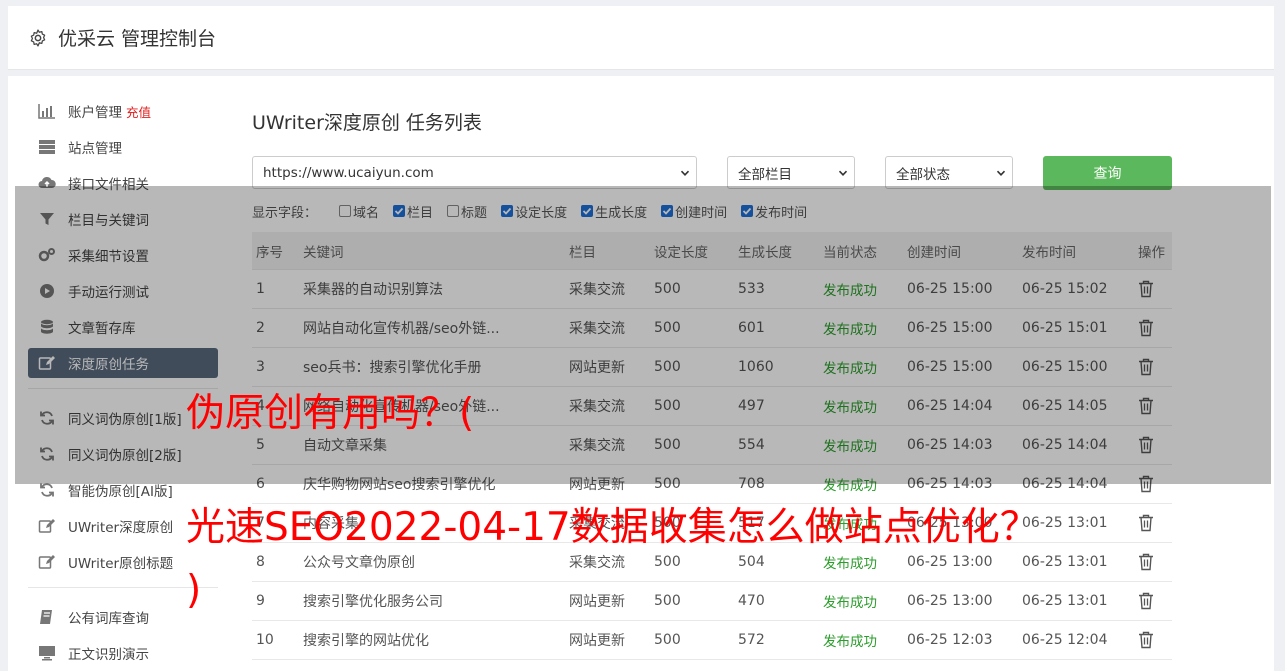 The height and width of the screenshot is (671, 1285). I want to click on site-select: https://www.ucaiyun.com, so click(474, 172).